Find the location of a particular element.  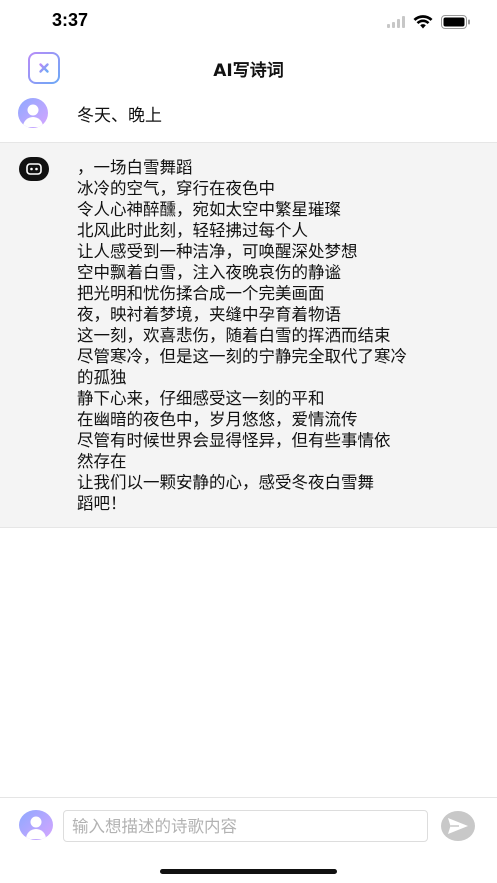

input-avatar is located at coordinates (36, 825).